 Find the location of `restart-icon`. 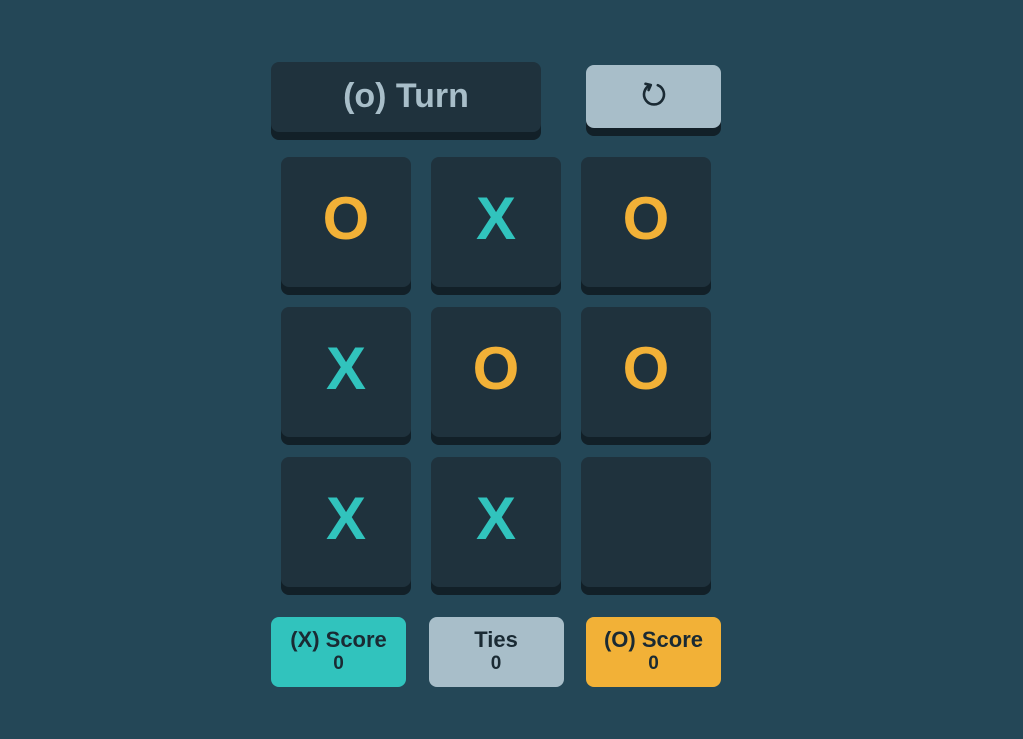

restart-icon is located at coordinates (654, 96).